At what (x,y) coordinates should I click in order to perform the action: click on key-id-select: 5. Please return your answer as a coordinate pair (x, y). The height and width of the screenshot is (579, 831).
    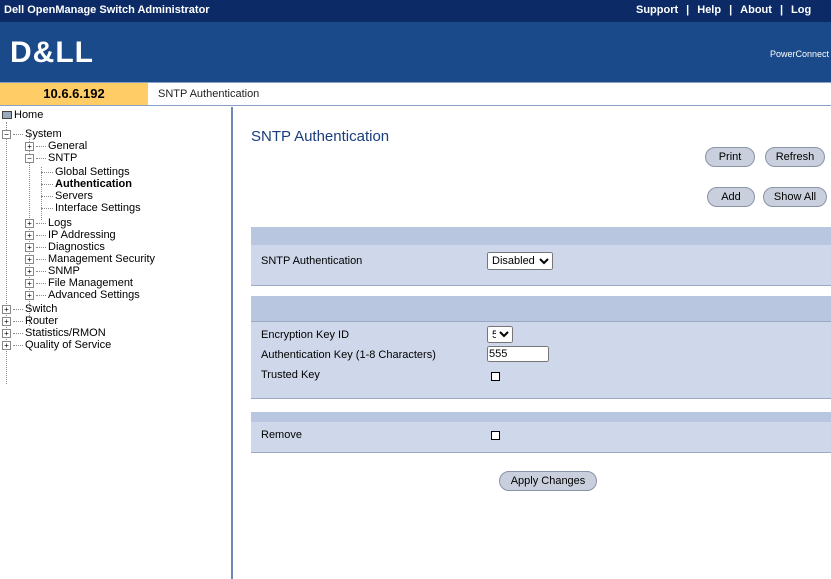
    Looking at the image, I should click on (500, 334).